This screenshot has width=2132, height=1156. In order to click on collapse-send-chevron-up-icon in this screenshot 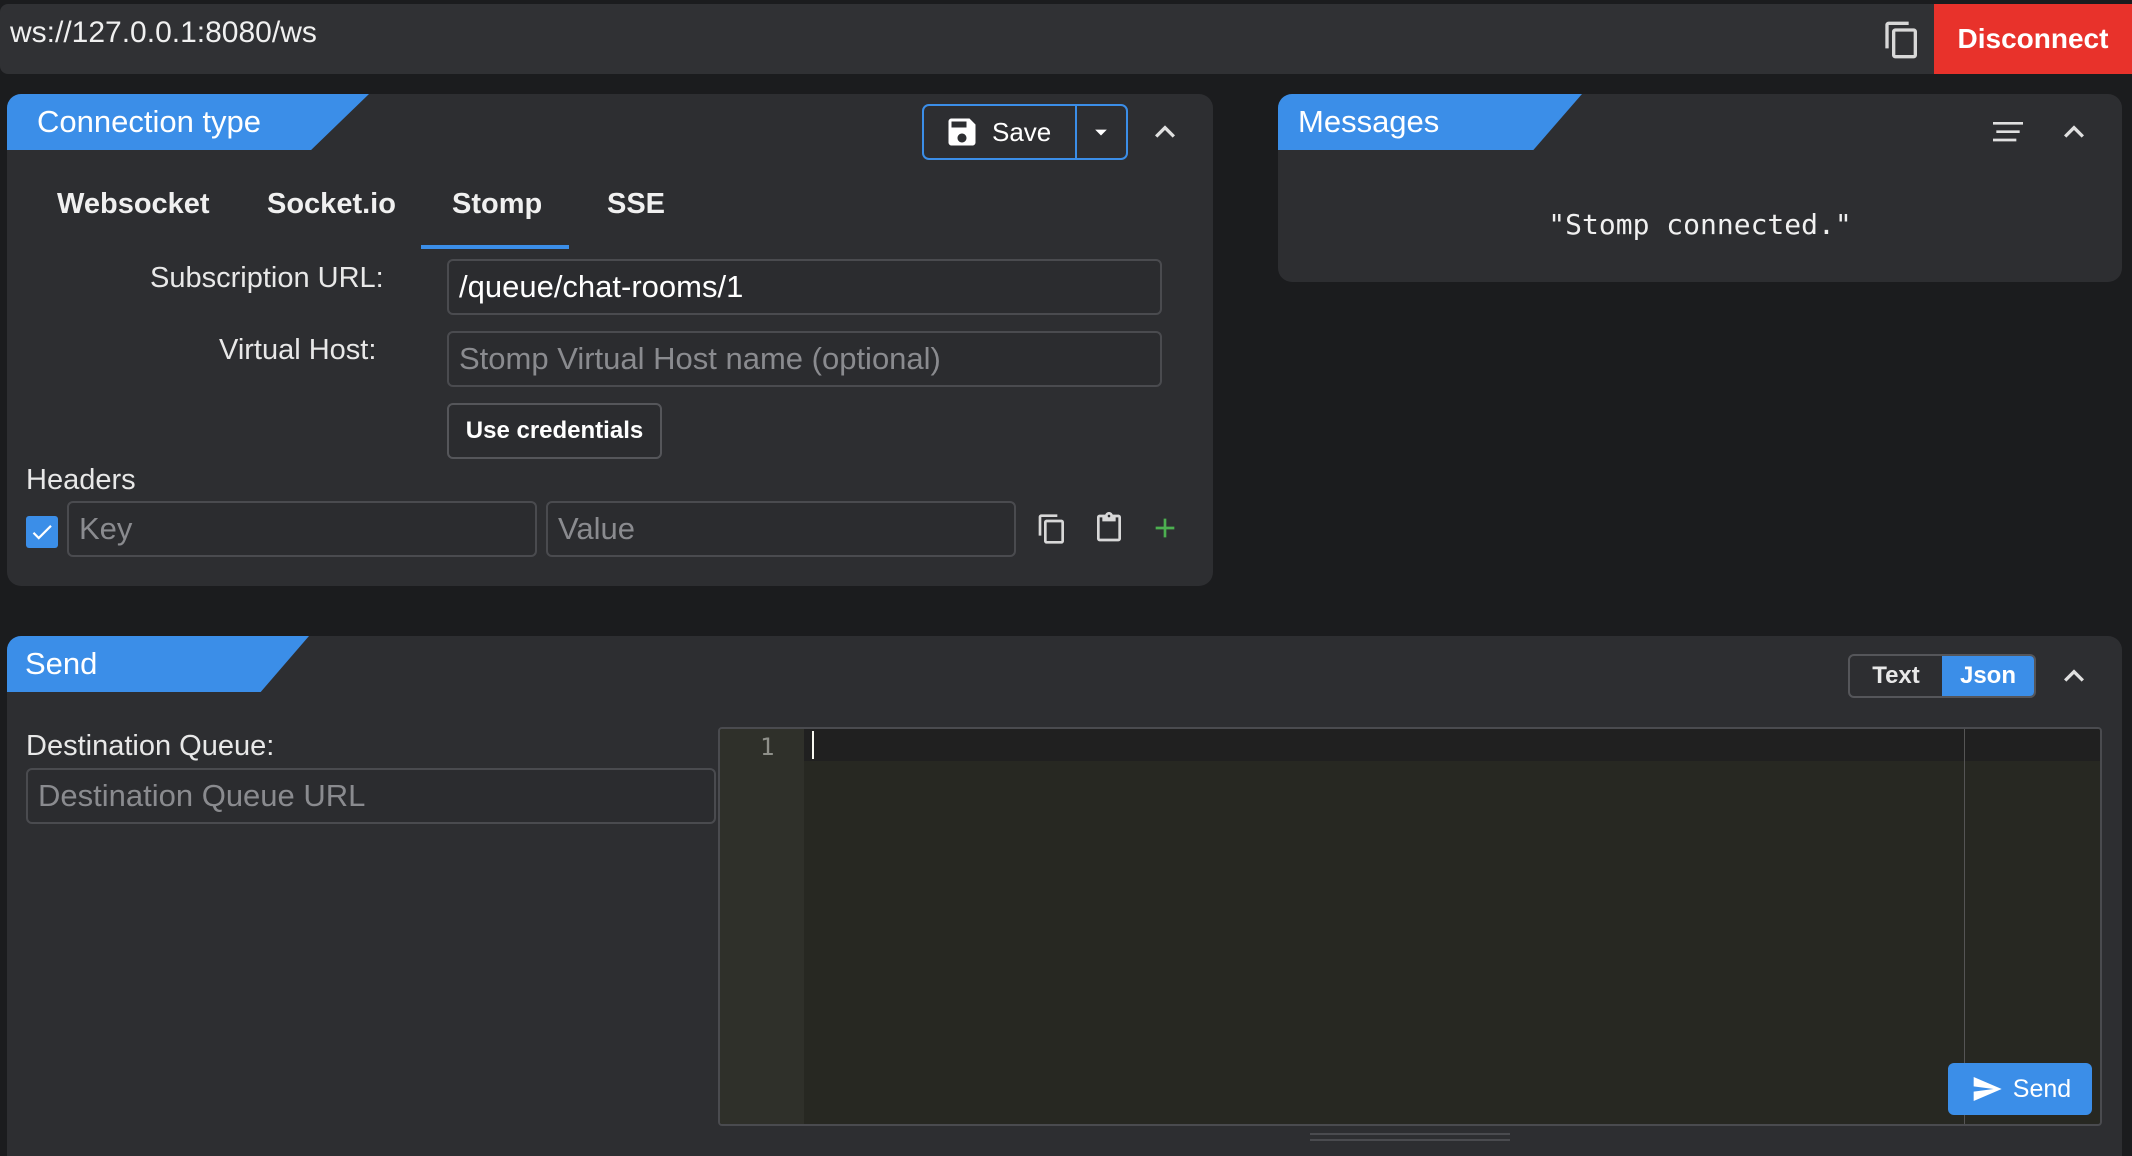, I will do `click(2074, 676)`.